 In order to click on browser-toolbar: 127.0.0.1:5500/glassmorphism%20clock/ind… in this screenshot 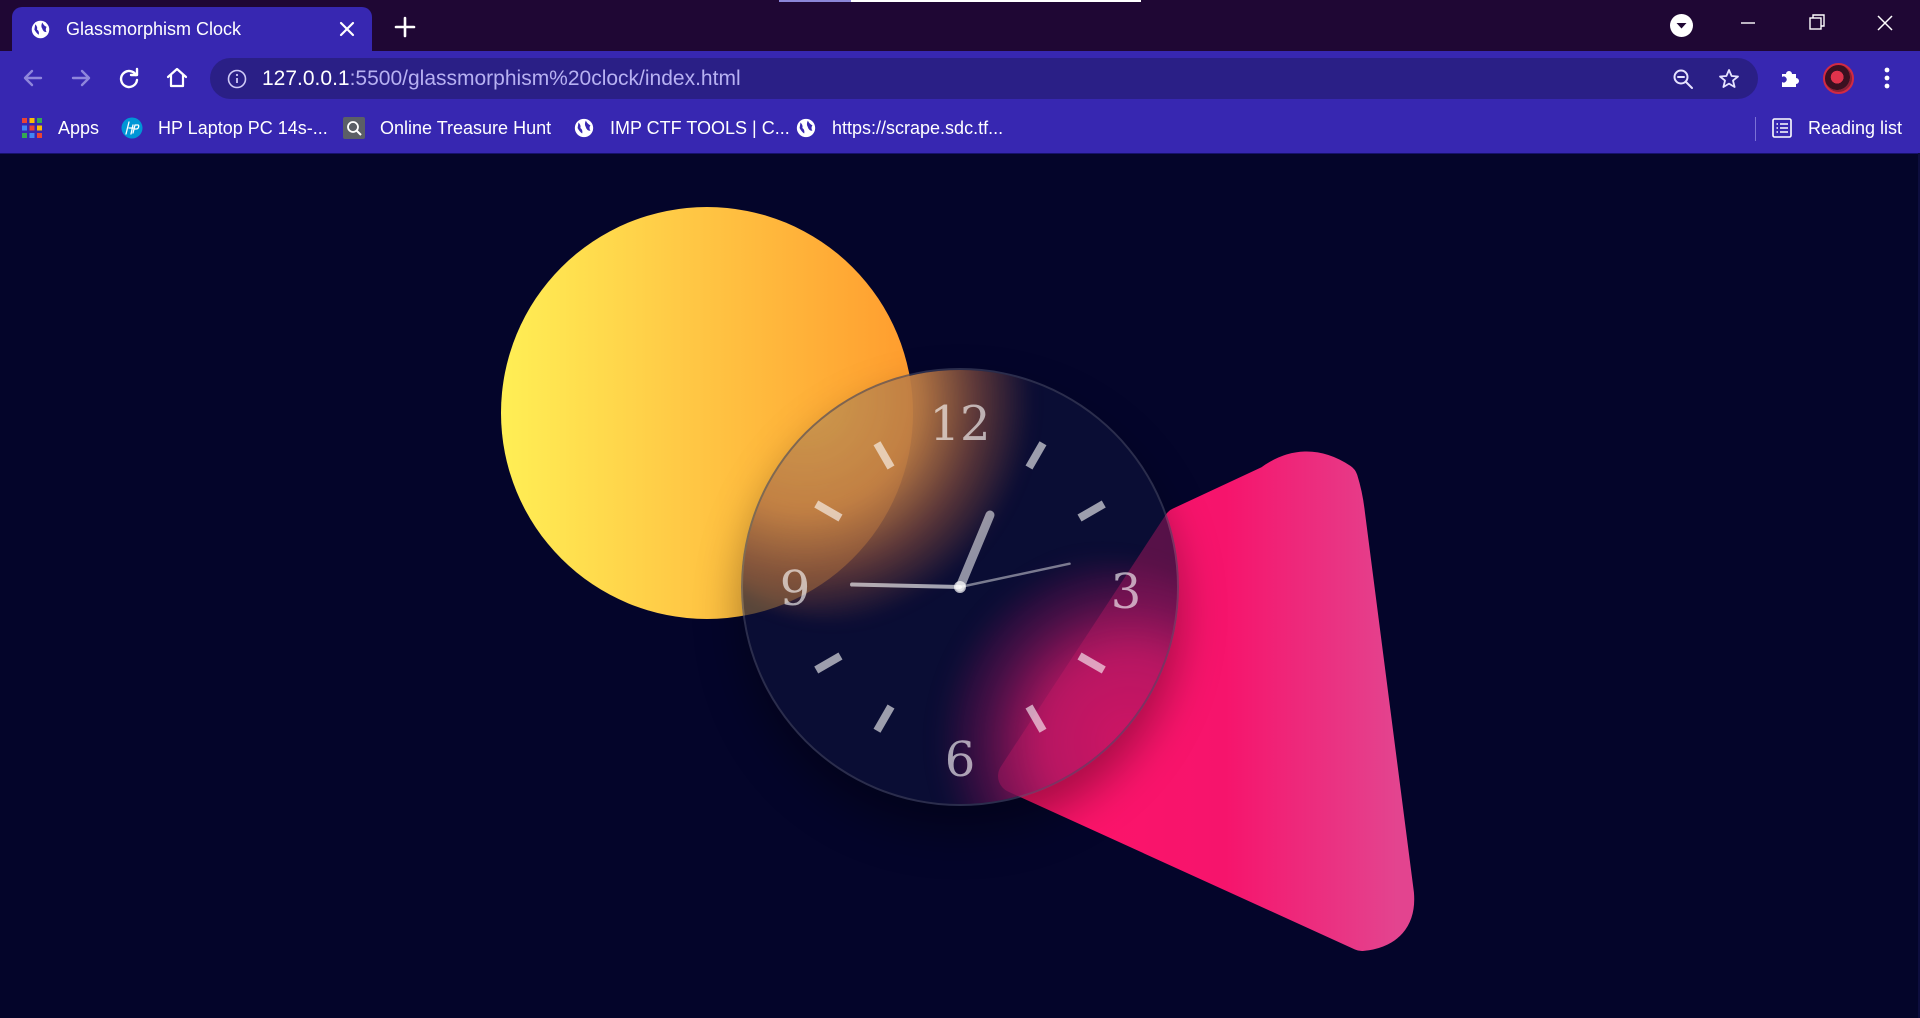, I will do `click(960, 78)`.